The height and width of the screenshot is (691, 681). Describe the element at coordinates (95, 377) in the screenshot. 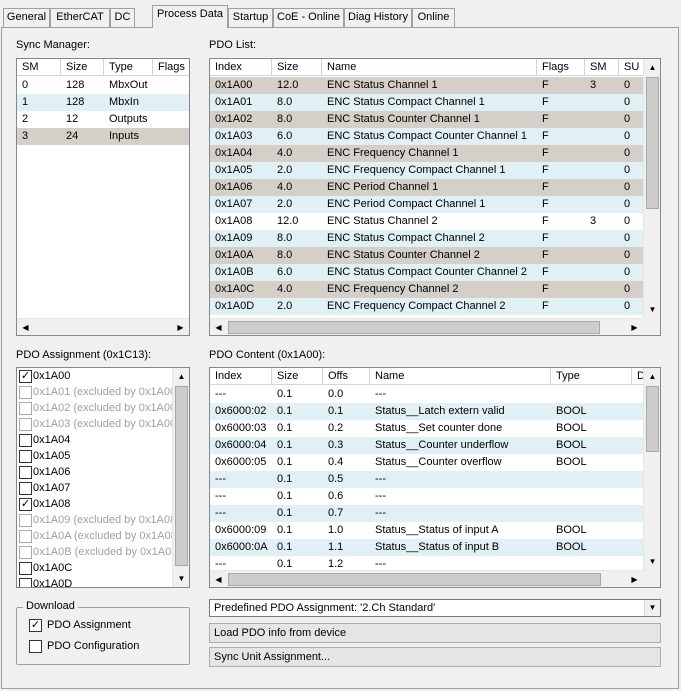

I see `list-item: ✓ 0x1A00` at that location.